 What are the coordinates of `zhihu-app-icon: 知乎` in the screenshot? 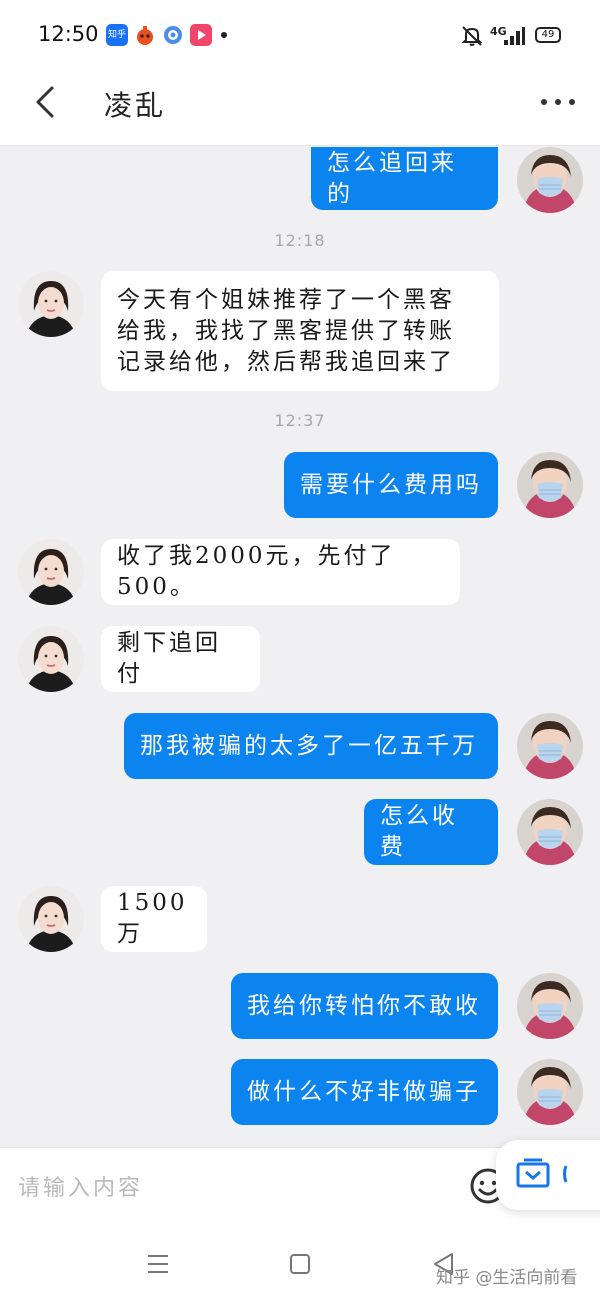 It's located at (117, 35).